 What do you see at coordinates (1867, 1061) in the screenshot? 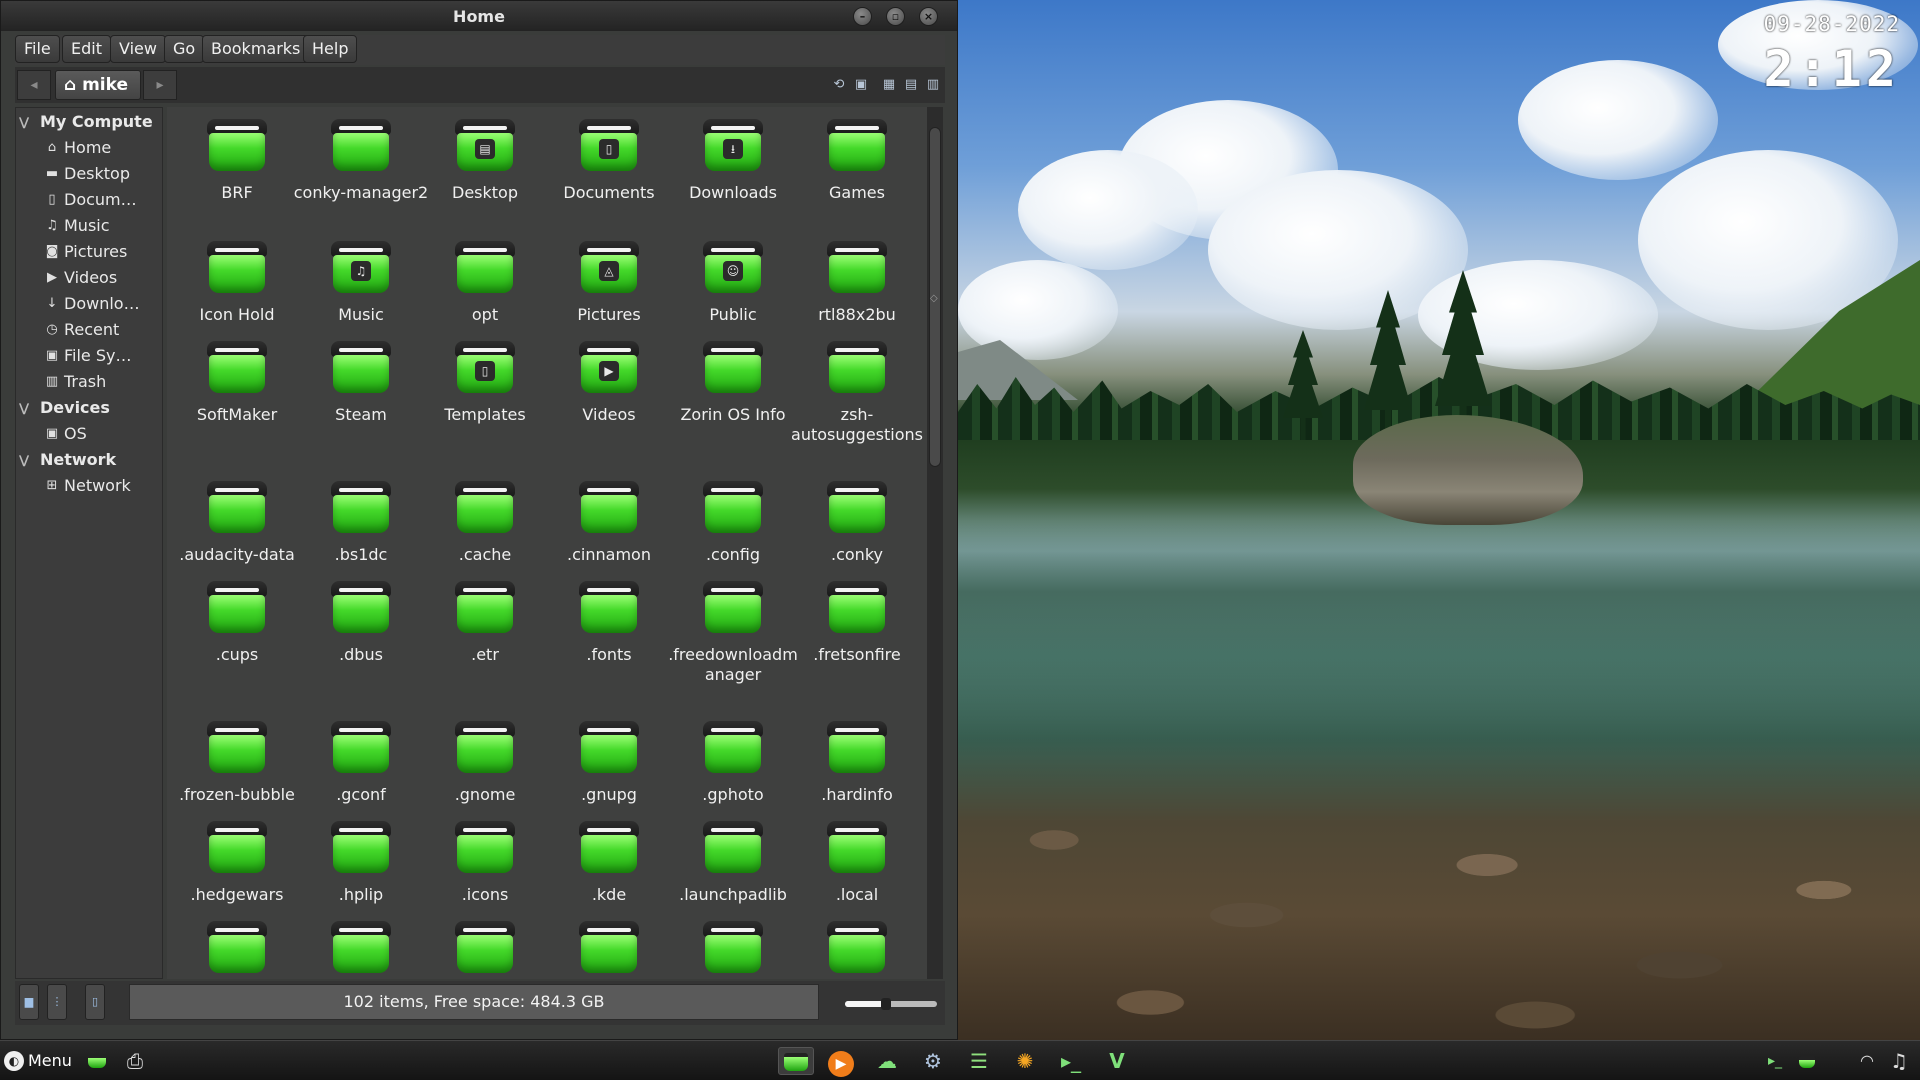
I see `wifi-icon: ◠` at bounding box center [1867, 1061].